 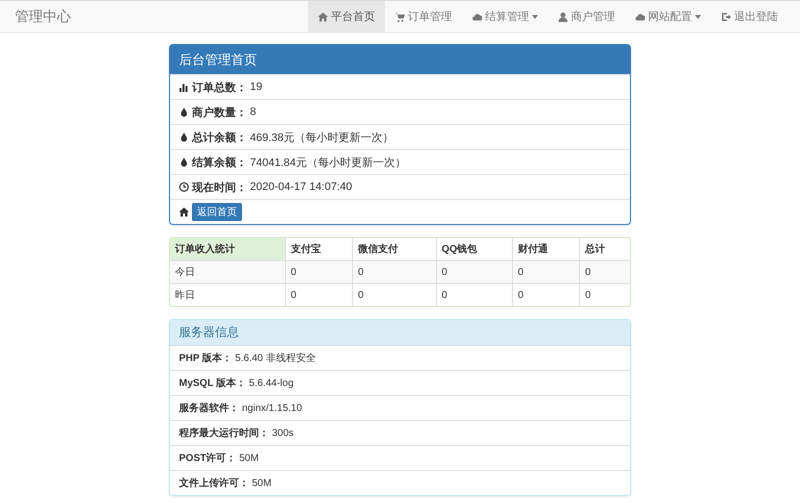 I want to click on panel-title: 后台管理首页, so click(x=400, y=59).